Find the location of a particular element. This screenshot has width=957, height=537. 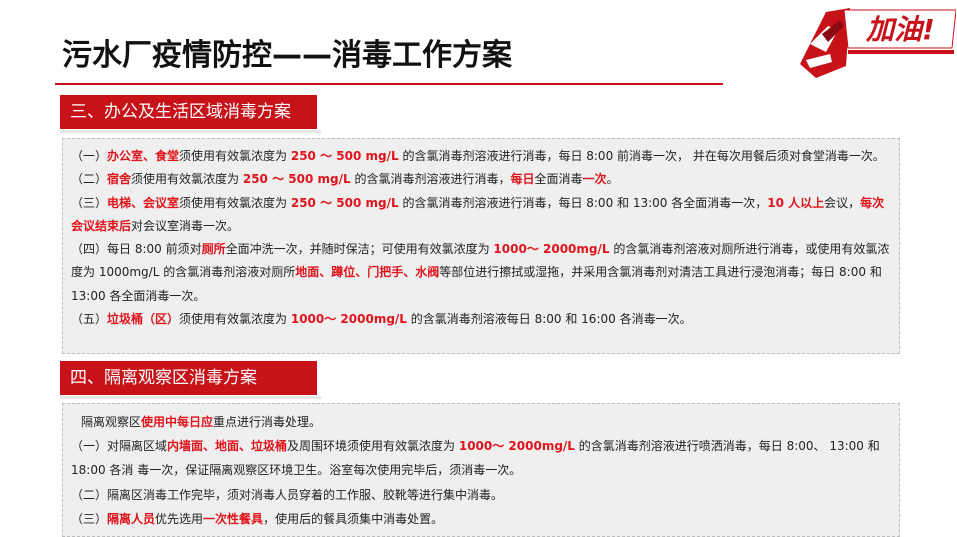

body-text: （二） is located at coordinates (89, 179).